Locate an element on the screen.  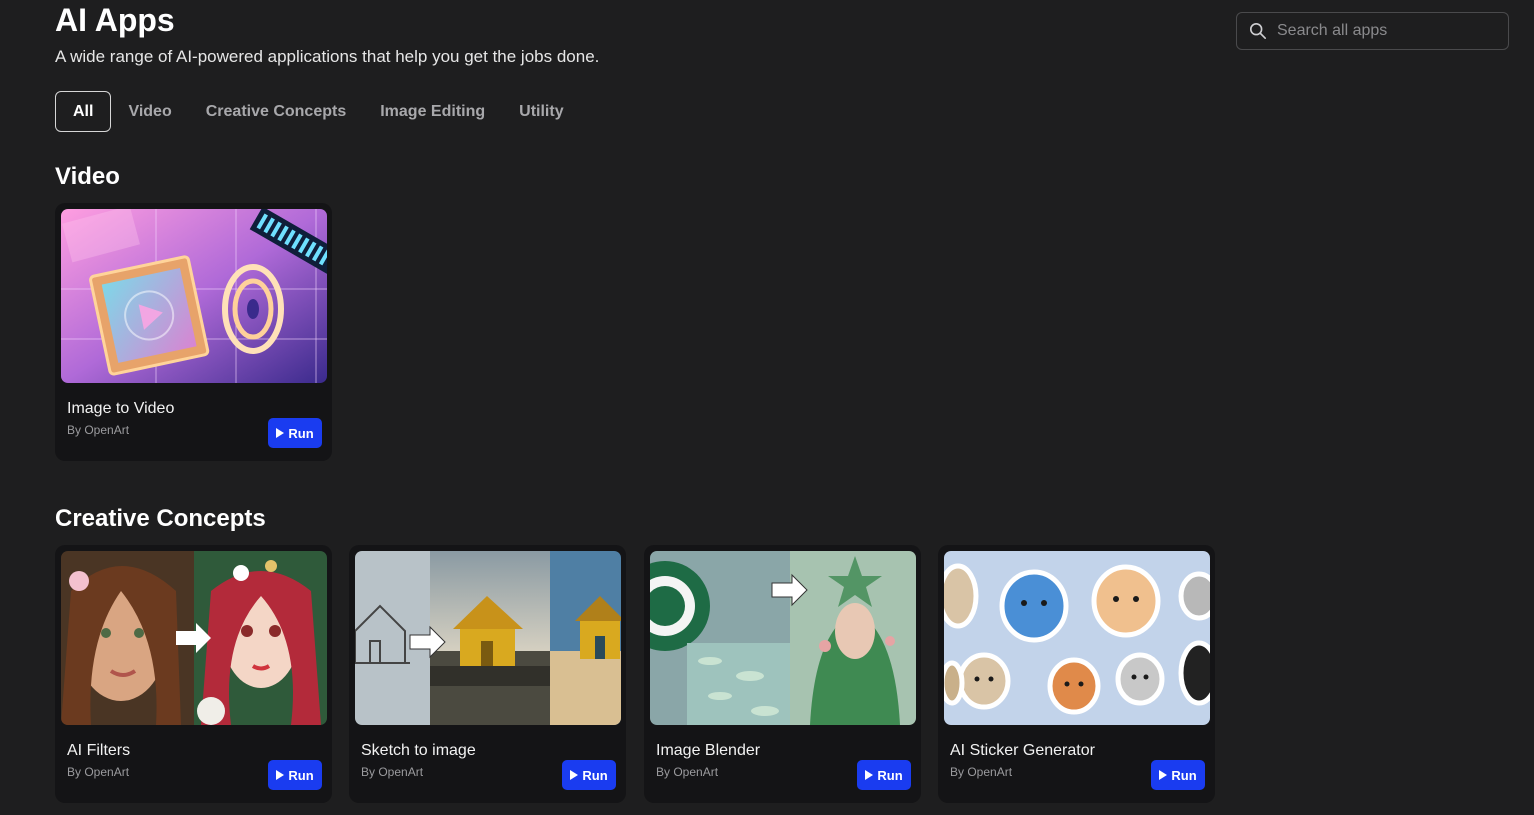
app-title: AI Filters is located at coordinates (99, 750).